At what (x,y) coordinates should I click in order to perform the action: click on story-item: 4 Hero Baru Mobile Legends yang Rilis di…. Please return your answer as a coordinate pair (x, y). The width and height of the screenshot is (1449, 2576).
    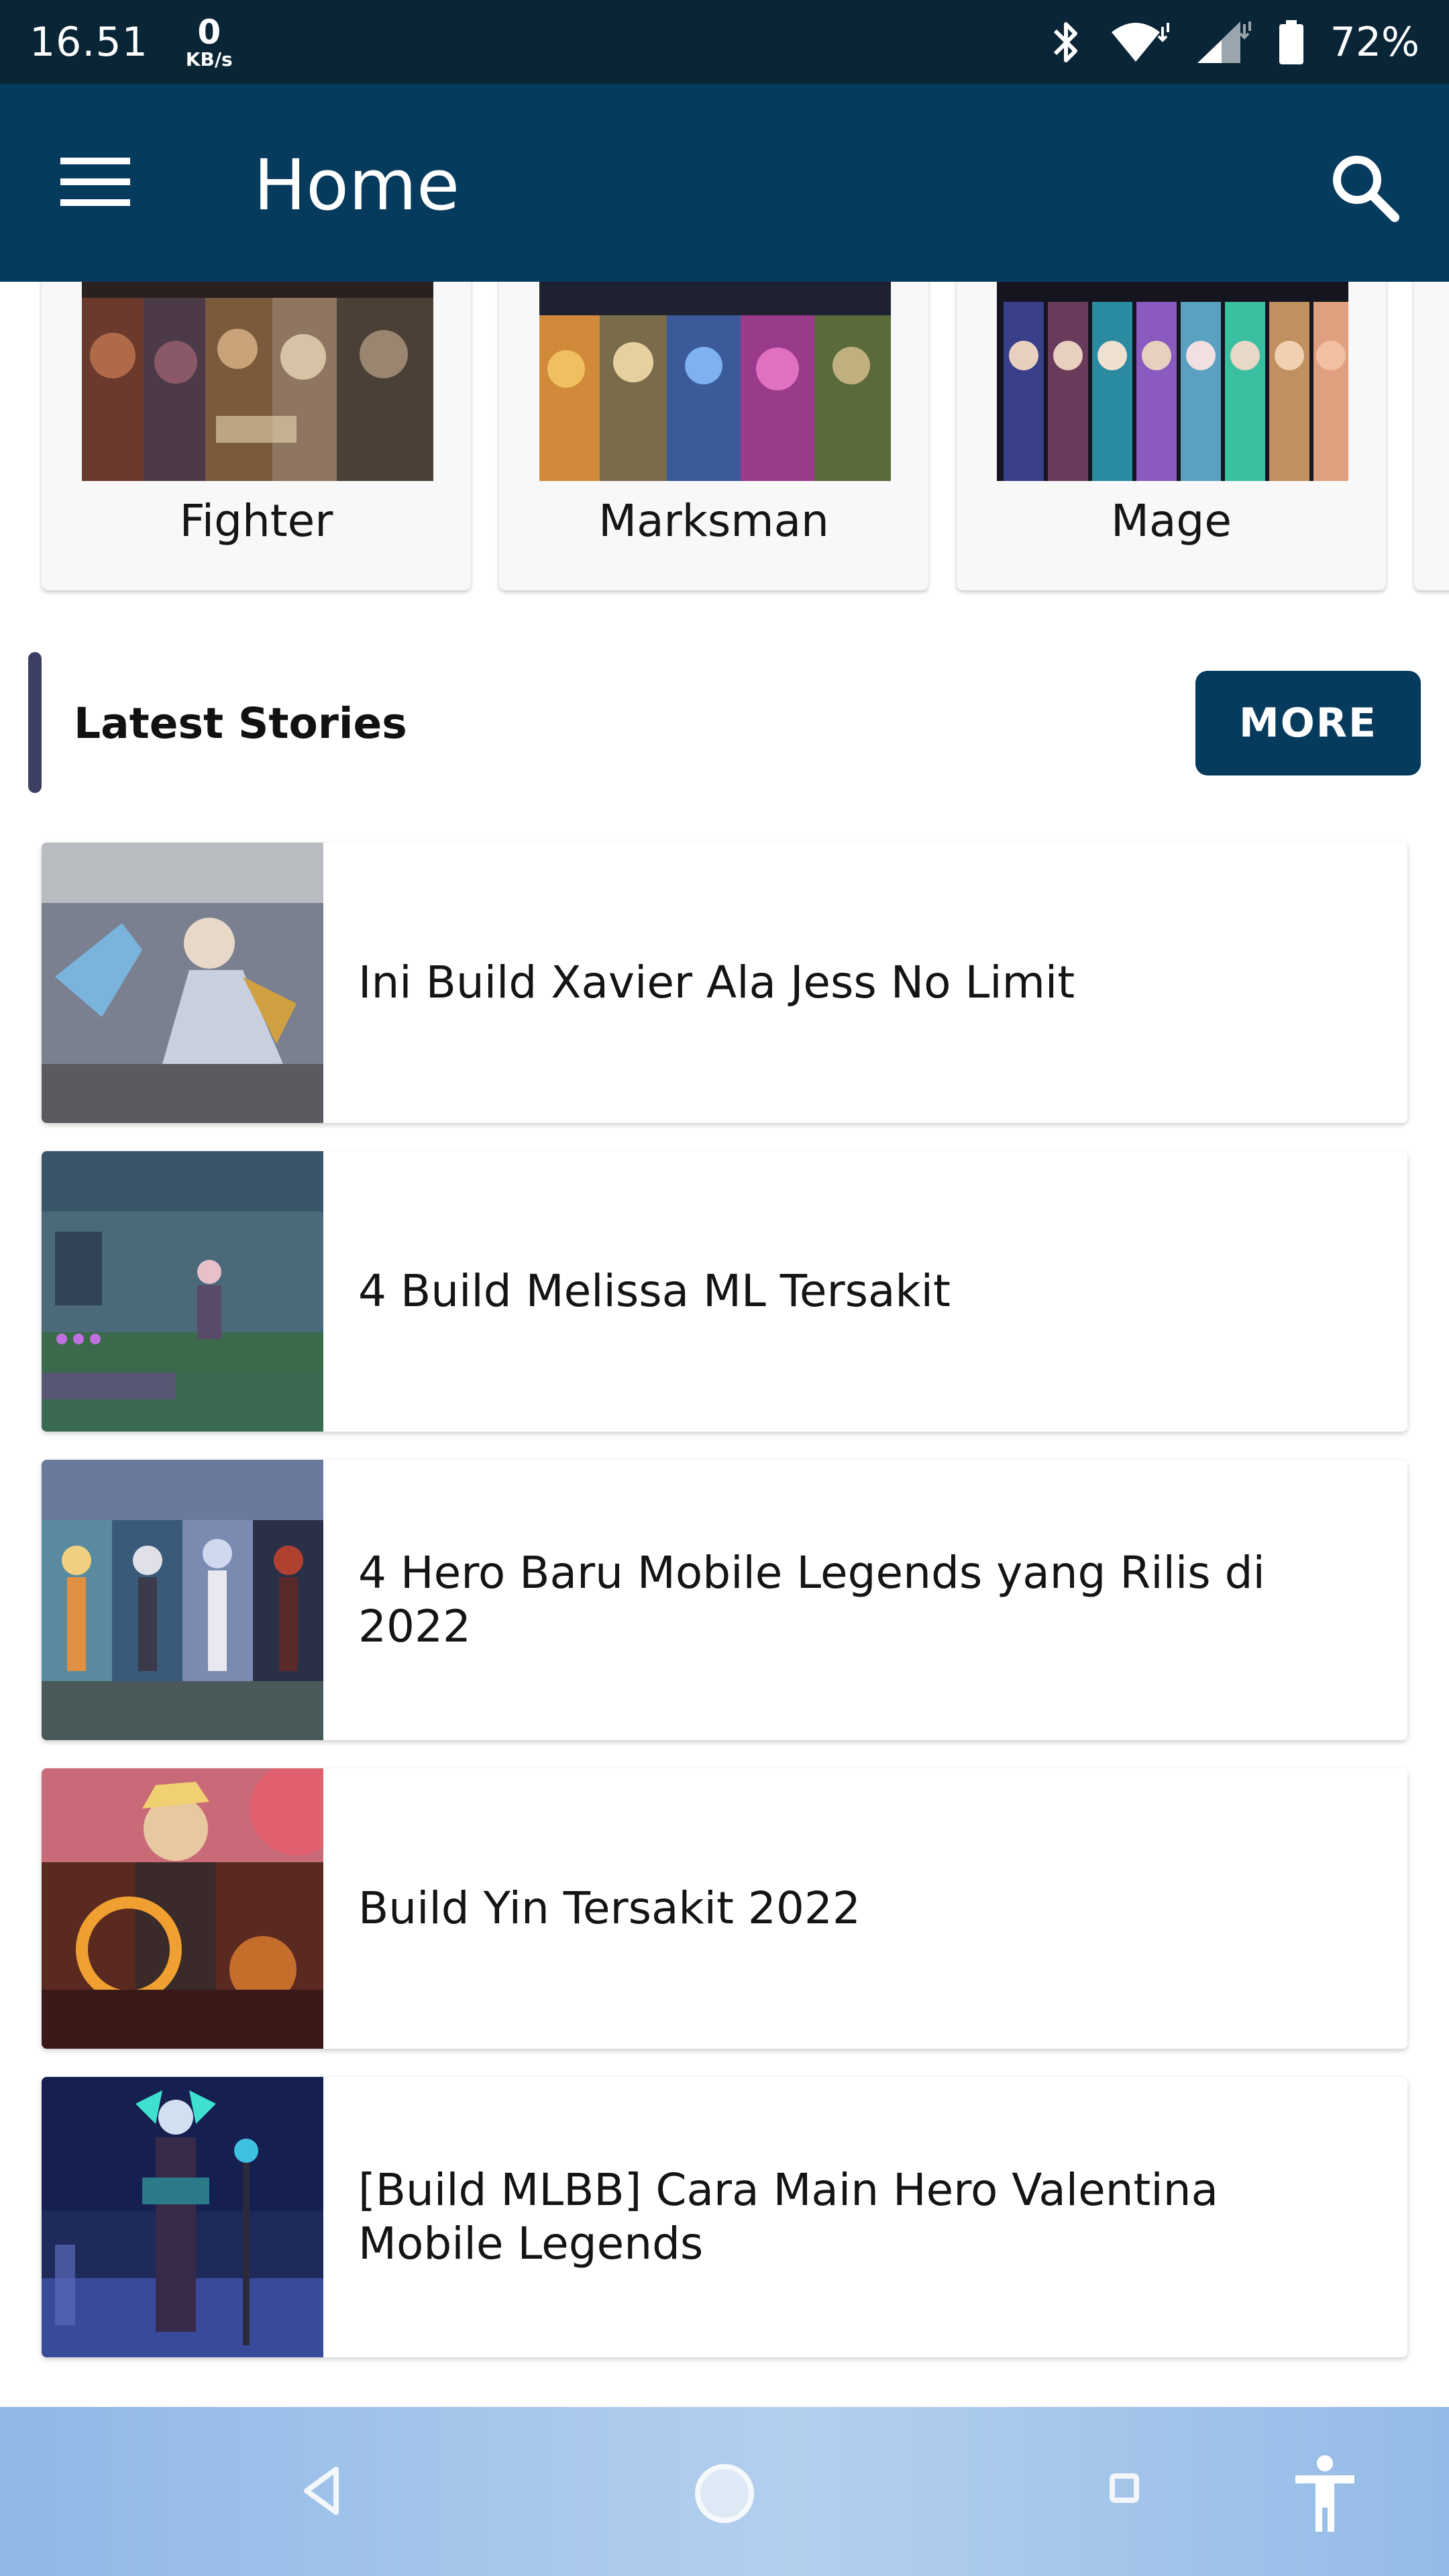
    Looking at the image, I should click on (724, 1600).